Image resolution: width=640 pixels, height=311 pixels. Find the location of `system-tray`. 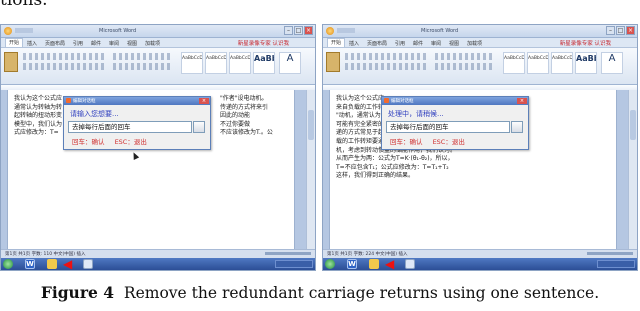

system-tray is located at coordinates (294, 264).